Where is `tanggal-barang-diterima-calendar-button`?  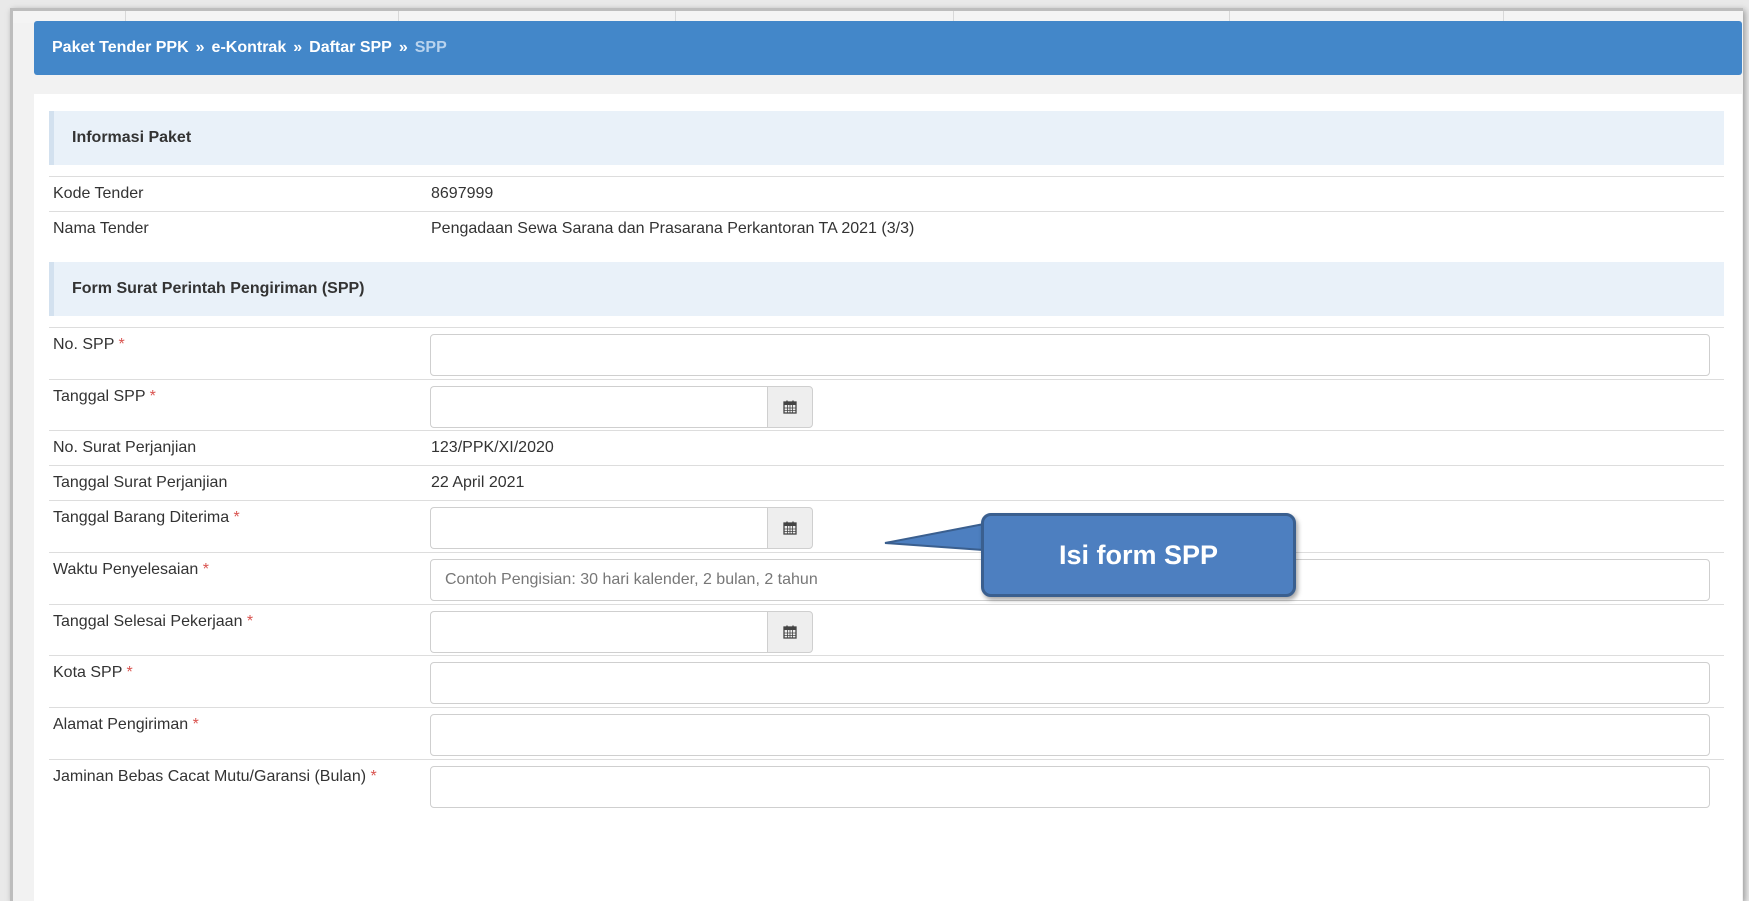
tanggal-barang-diterima-calendar-button is located at coordinates (790, 528).